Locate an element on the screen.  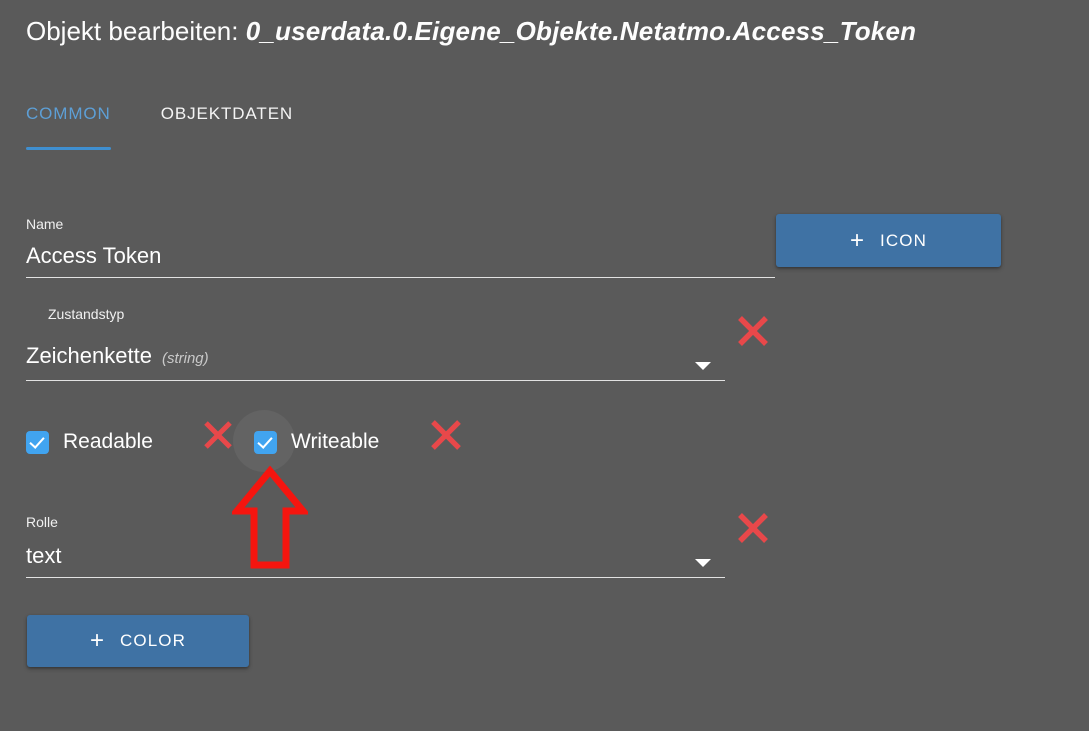
writeable-checkbox-group: Writeable is located at coordinates (306, 441).